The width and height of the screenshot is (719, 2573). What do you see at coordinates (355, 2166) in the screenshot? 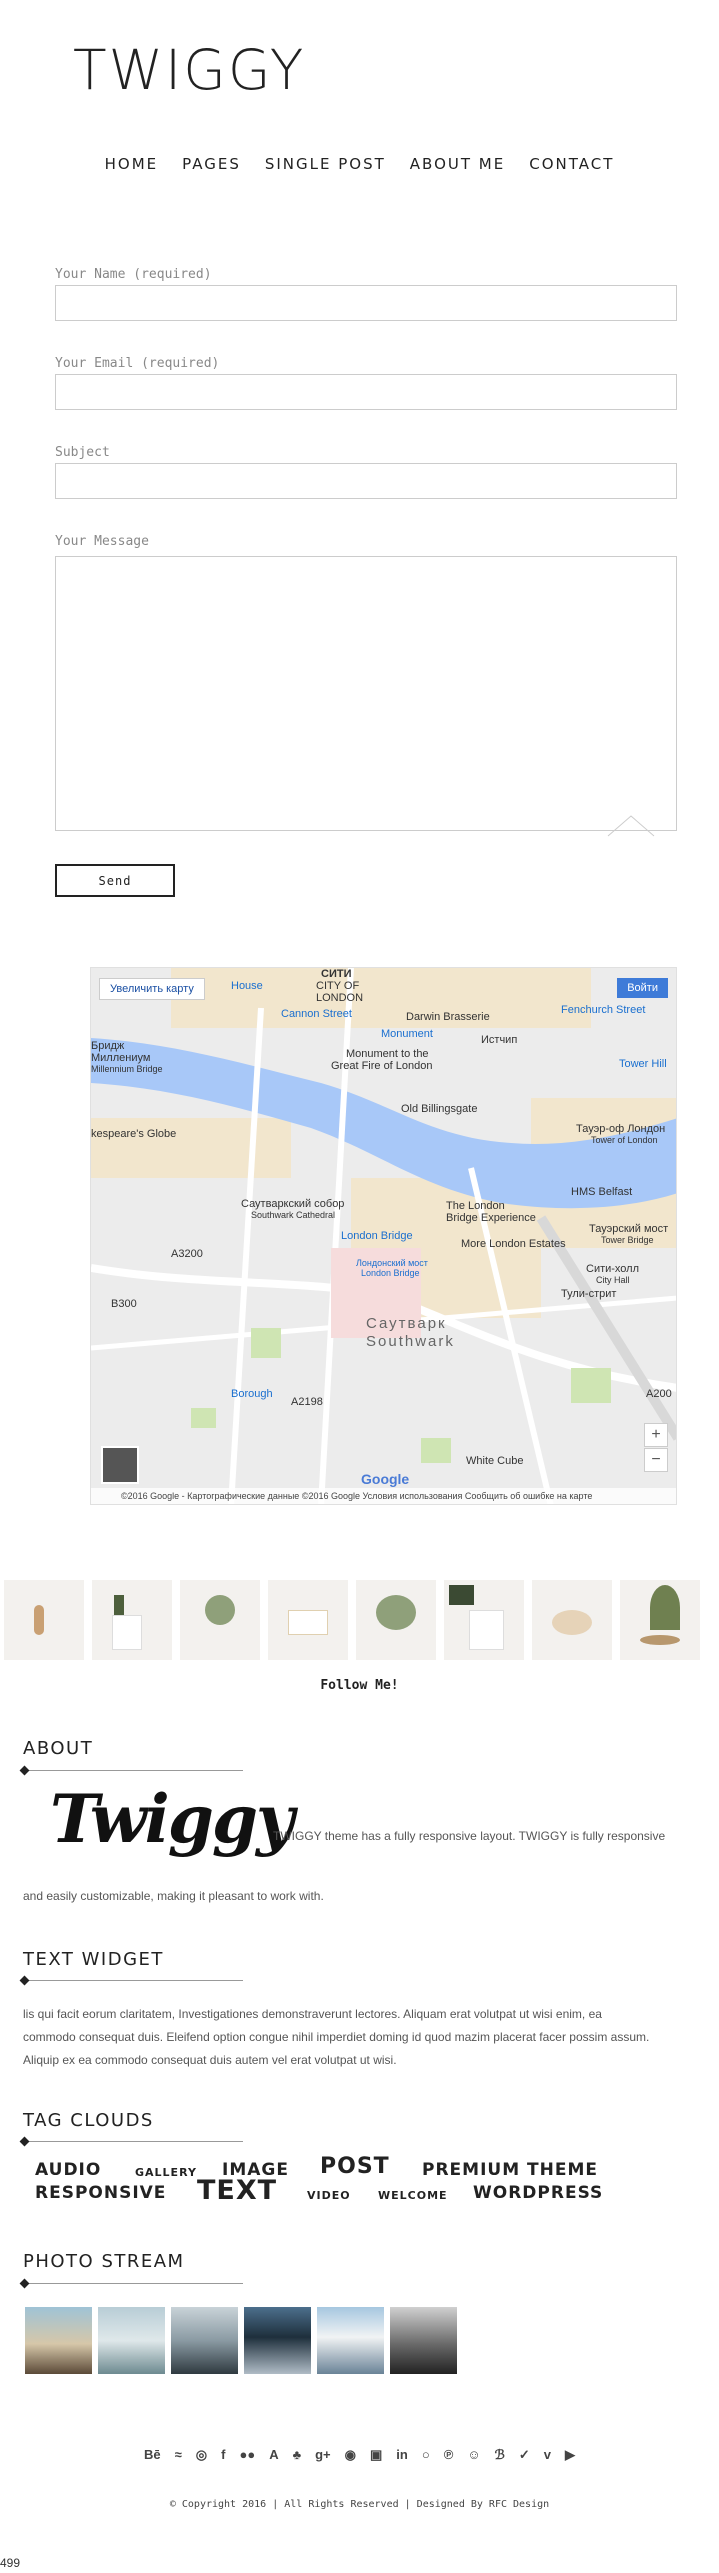
I see `tag-link: POST` at bounding box center [355, 2166].